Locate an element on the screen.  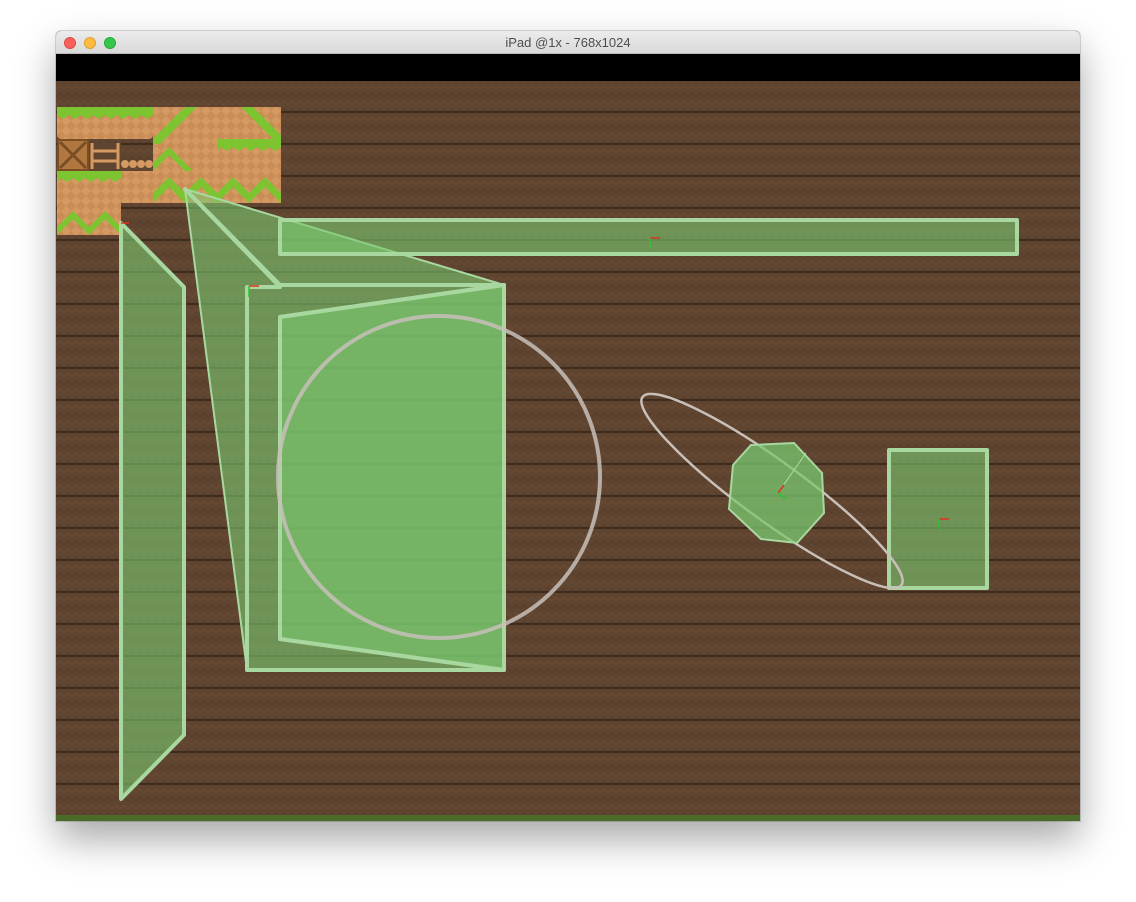
tall-trapezoid-body is located at coordinates (152, 511).